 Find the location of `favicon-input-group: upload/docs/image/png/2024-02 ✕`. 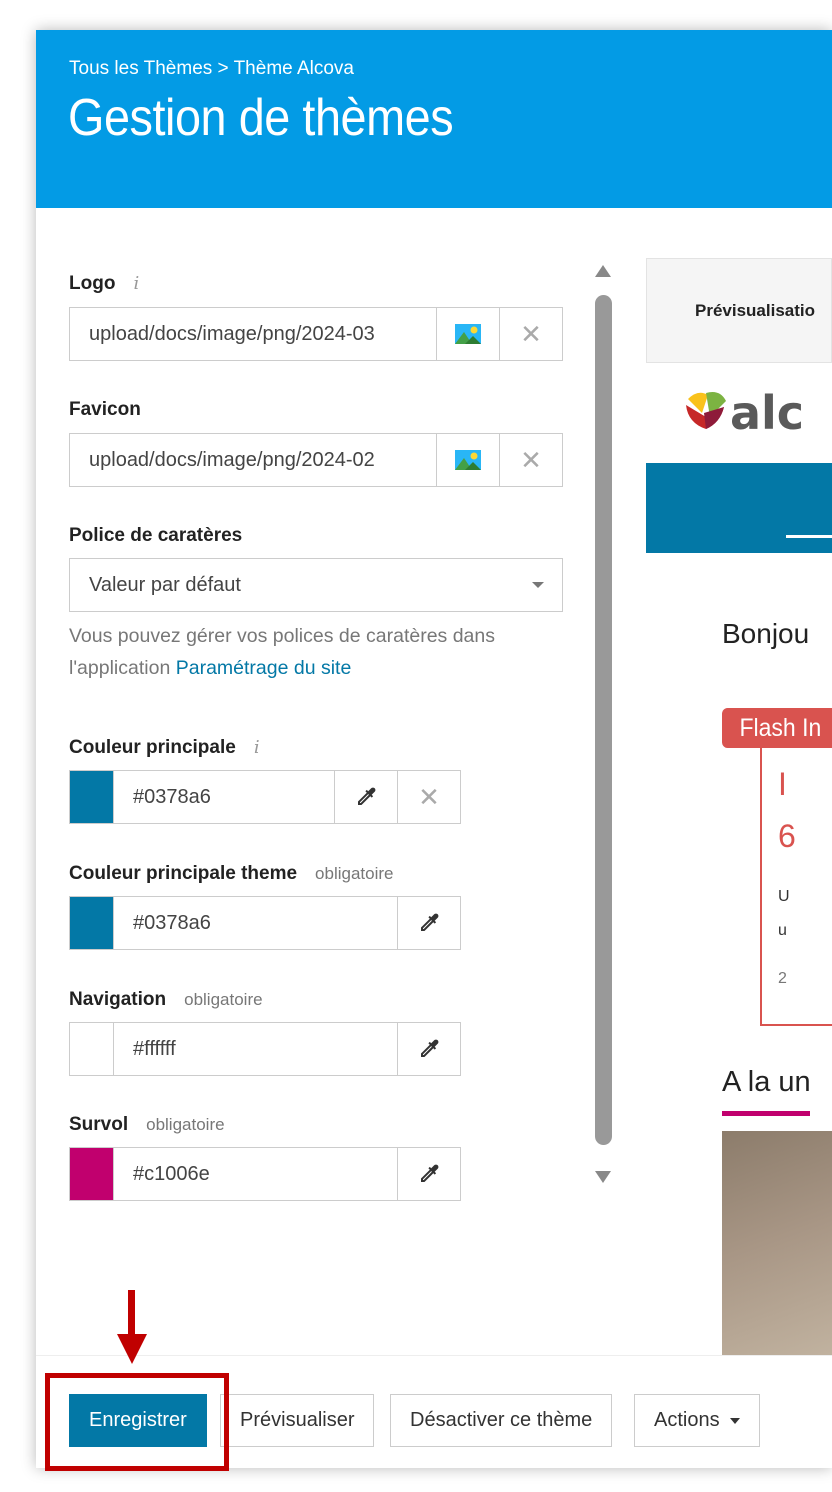

favicon-input-group: upload/docs/image/png/2024-02 ✕ is located at coordinates (316, 460).